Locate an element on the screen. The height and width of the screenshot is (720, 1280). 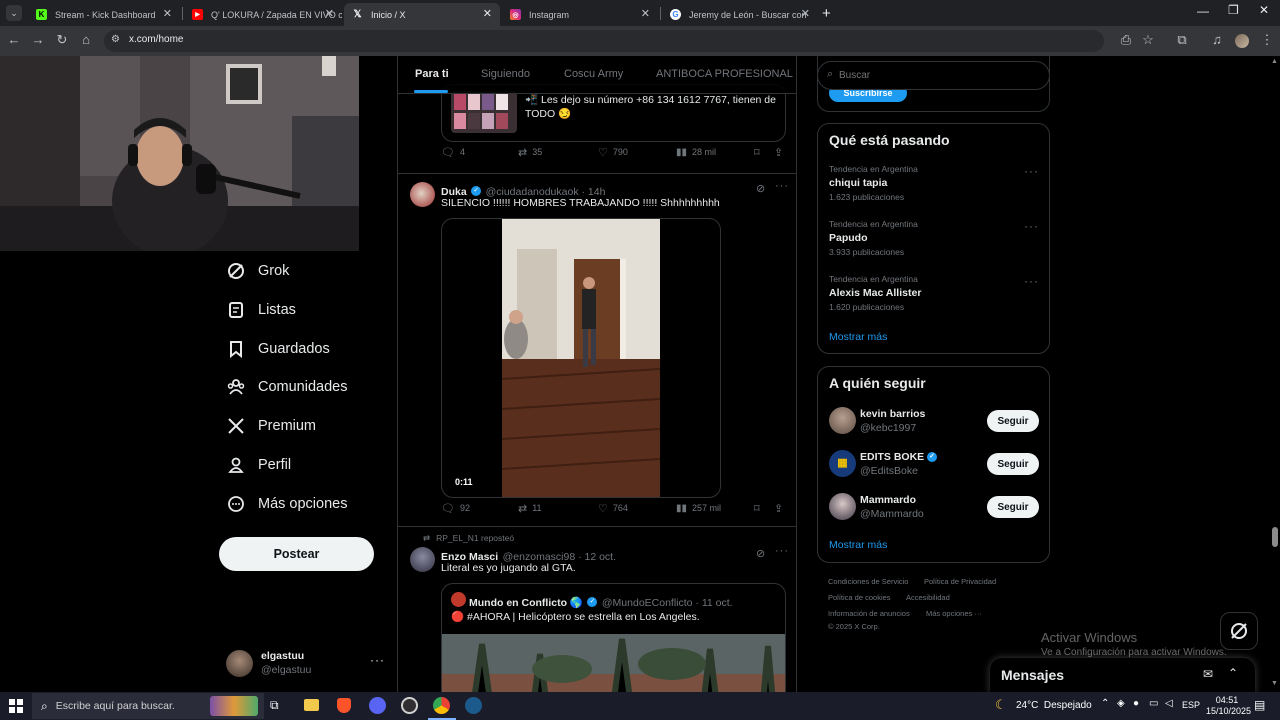
search-box: ⌕ is located at coordinates (933, 75).